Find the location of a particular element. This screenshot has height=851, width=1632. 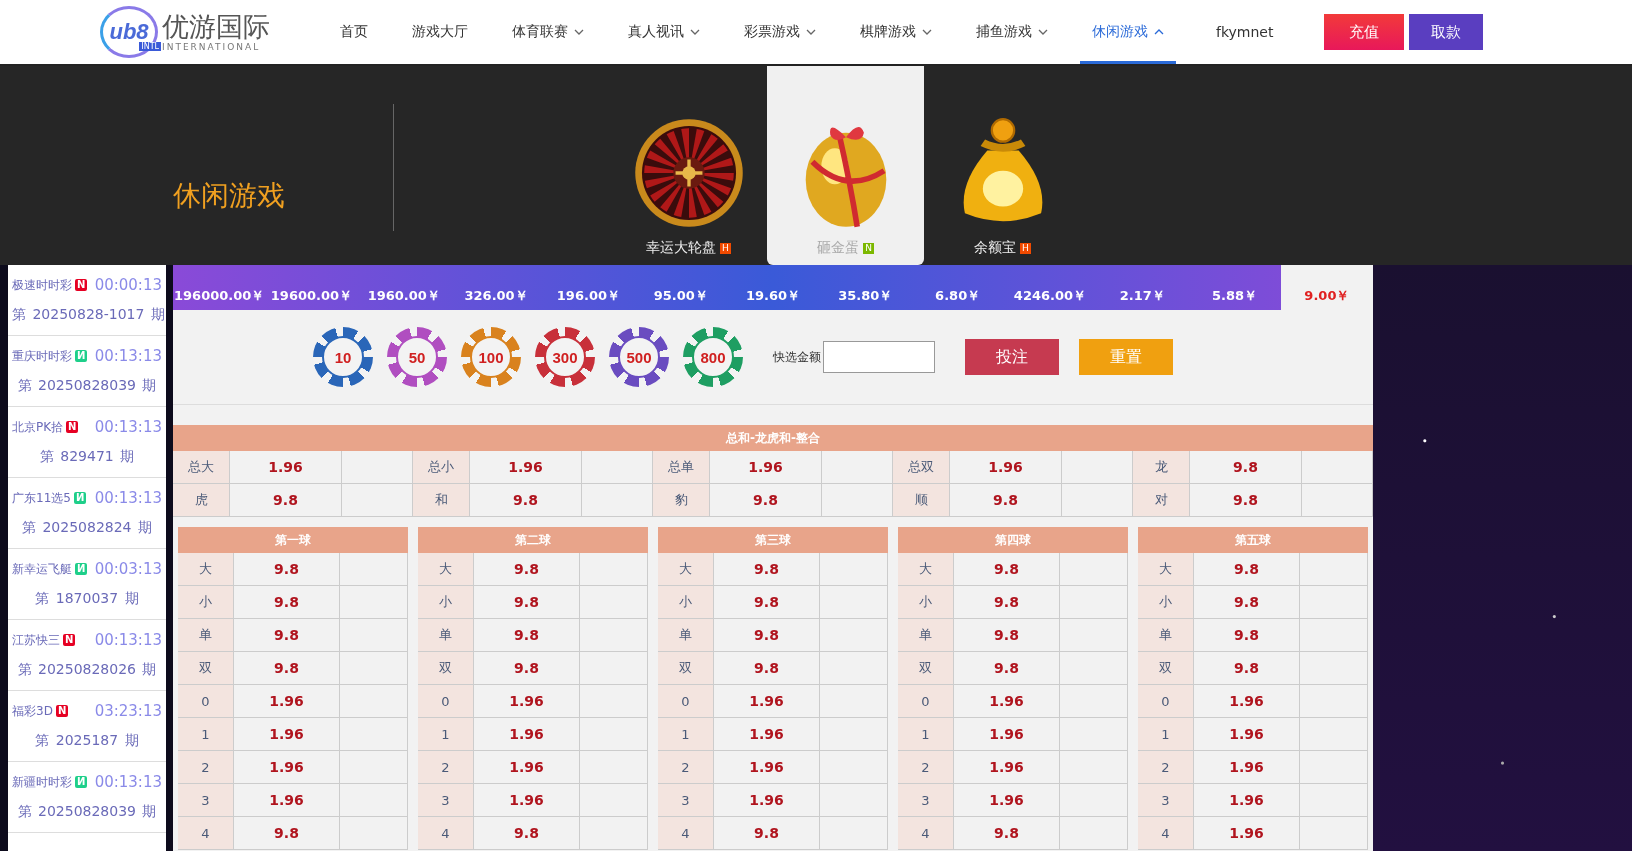

prize-tab: 9.00￥ is located at coordinates (1327, 287).